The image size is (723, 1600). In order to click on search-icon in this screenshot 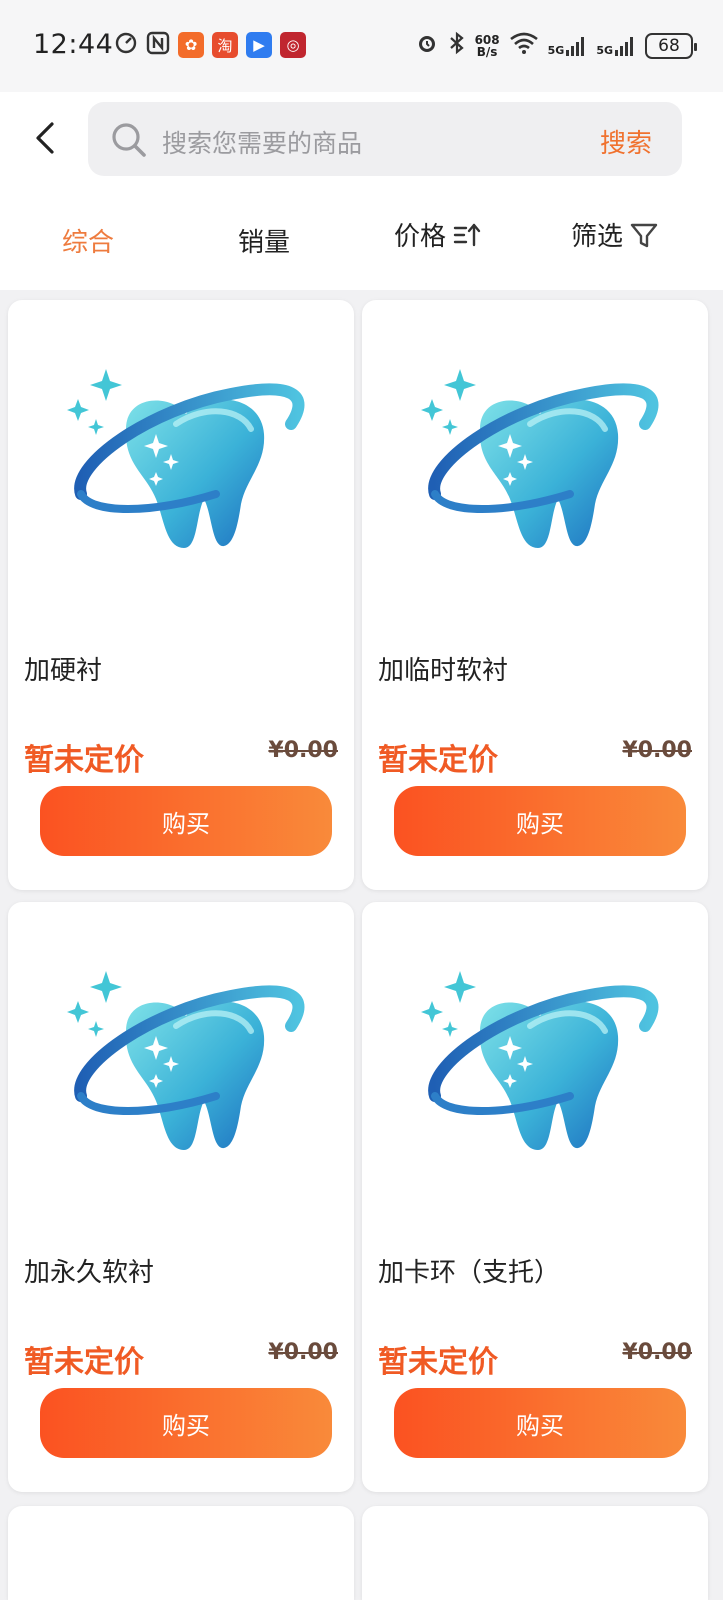, I will do `click(129, 140)`.